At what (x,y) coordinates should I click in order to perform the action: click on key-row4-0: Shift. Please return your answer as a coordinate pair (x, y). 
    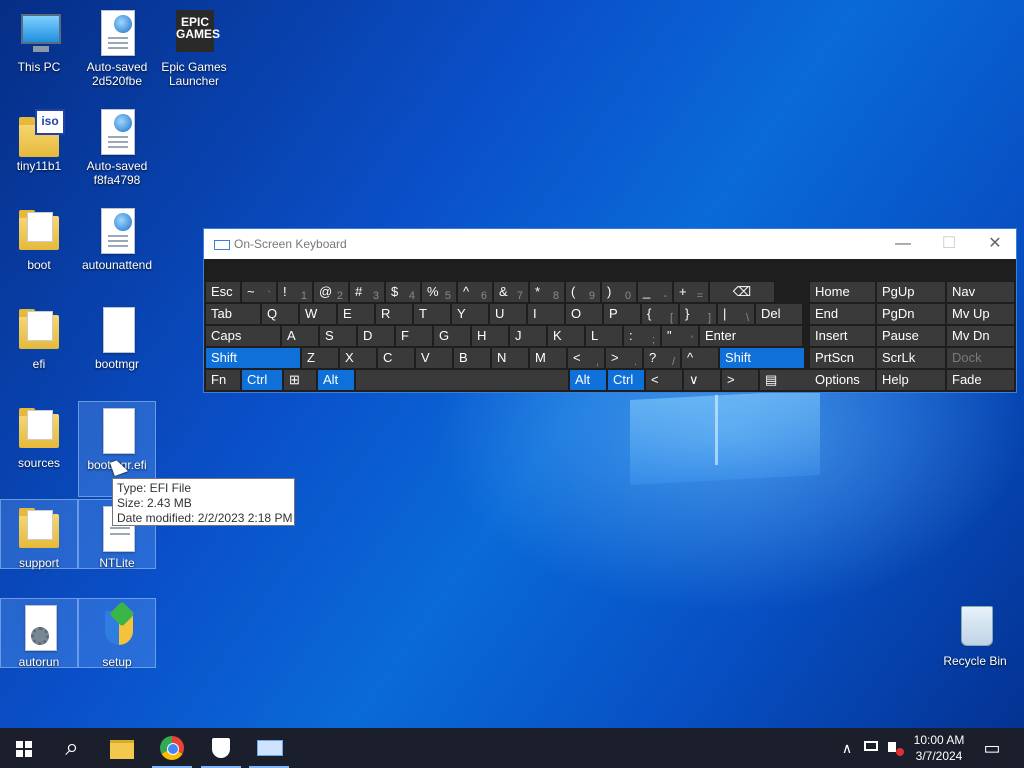
    Looking at the image, I should click on (253, 358).